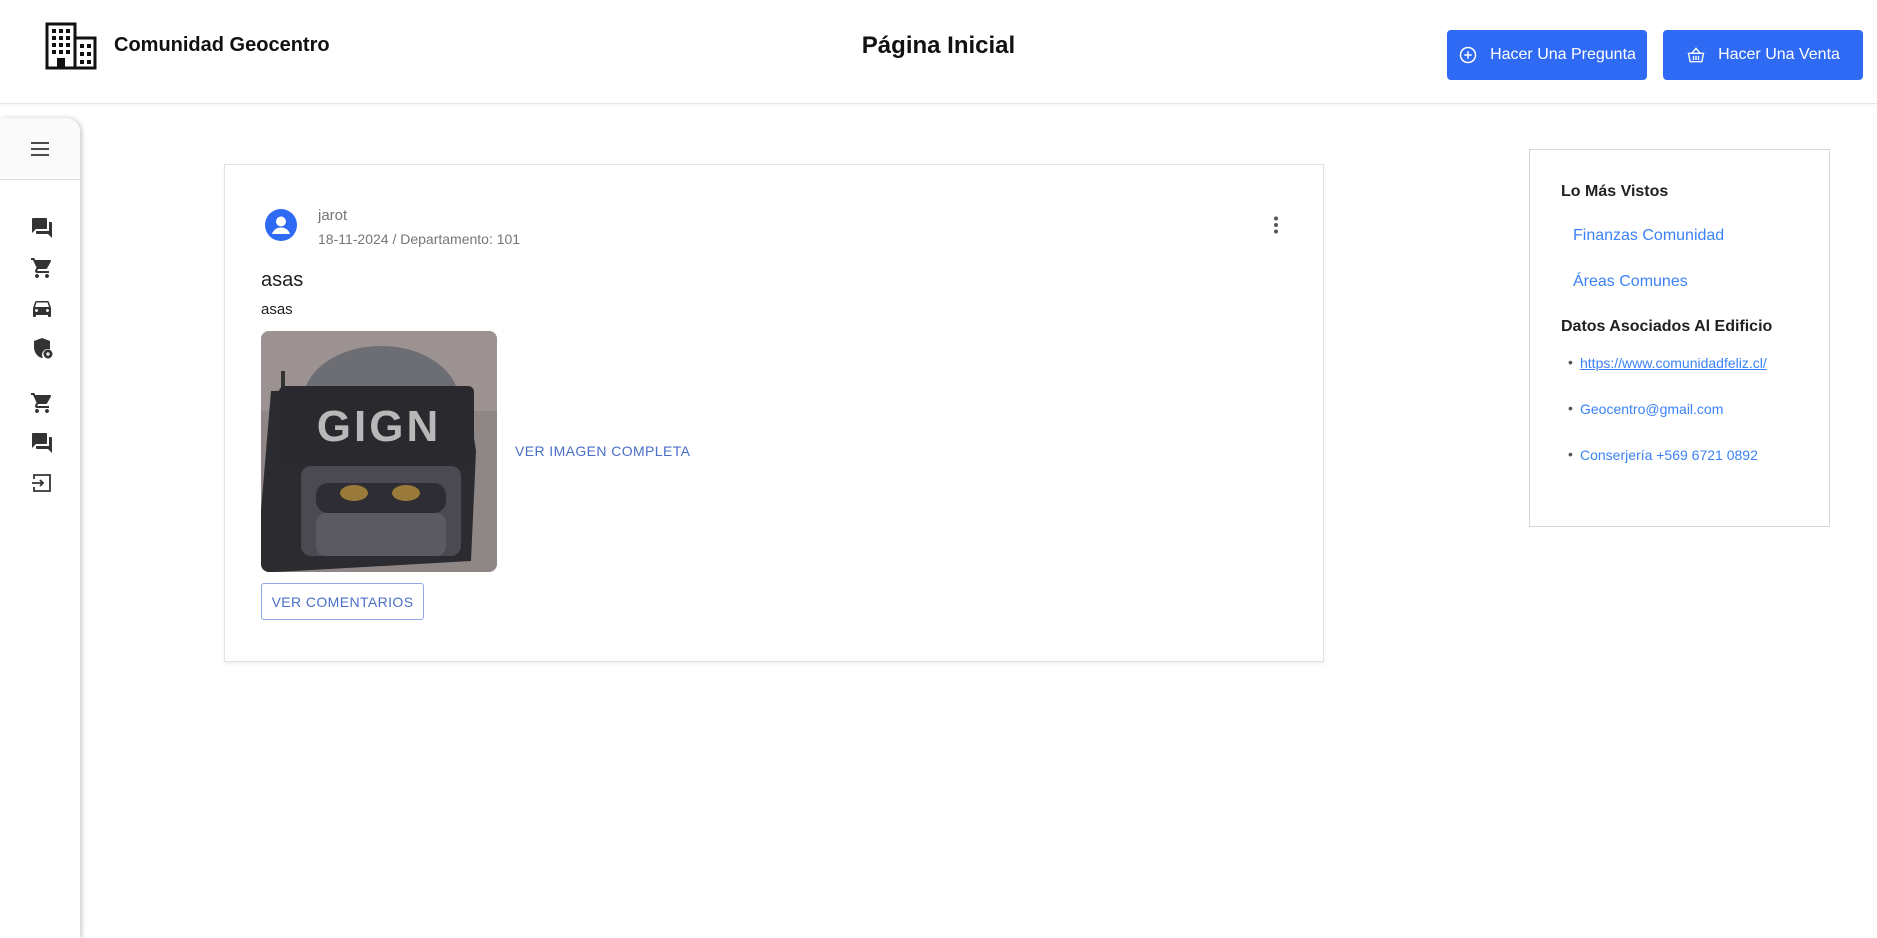  I want to click on view-full-image-link: VER IMAGEN COMPLETA, so click(602, 451).